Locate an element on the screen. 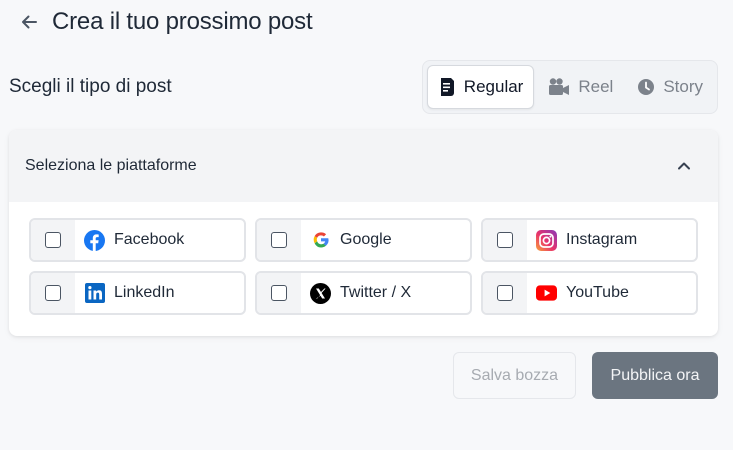 The width and height of the screenshot is (743, 450). platform-label: Facebook is located at coordinates (149, 239).